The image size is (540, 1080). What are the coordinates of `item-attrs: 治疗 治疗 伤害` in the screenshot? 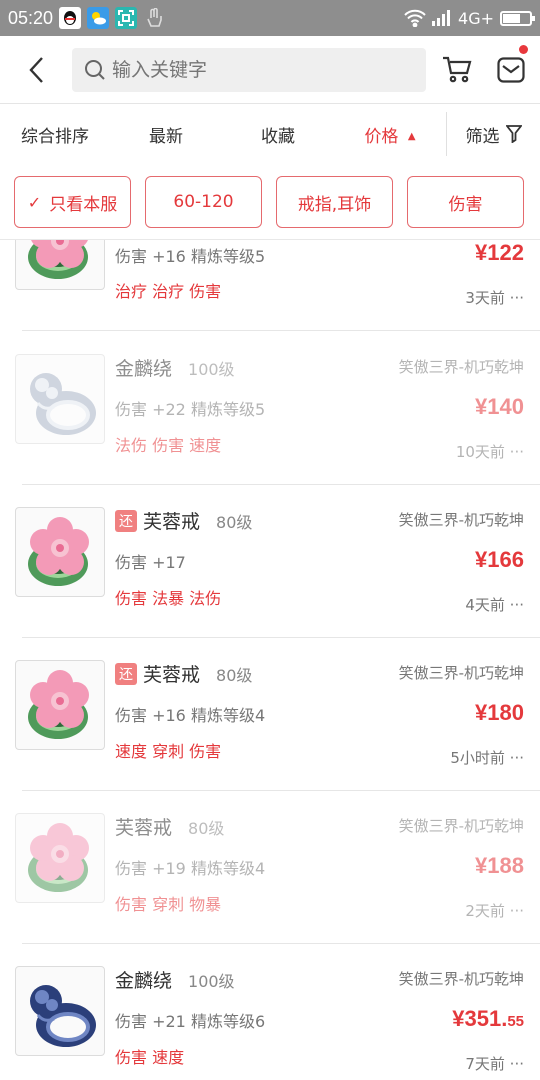 It's located at (168, 291).